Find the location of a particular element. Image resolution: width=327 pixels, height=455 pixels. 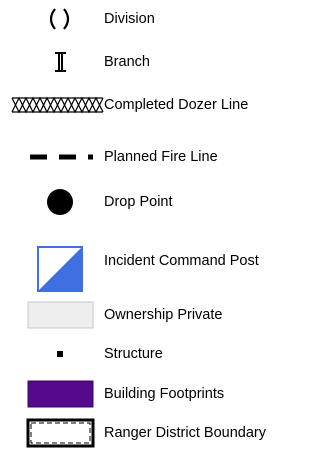

legend-item-structure: Structure is located at coordinates (163, 354).